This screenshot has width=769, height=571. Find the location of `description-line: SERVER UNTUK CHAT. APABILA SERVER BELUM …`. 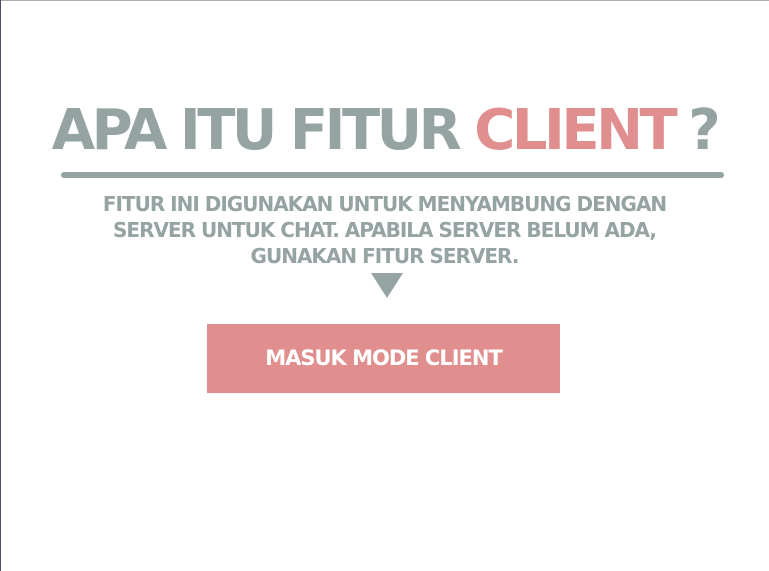

description-line: SERVER UNTUK CHAT. APABILA SERVER BELUM … is located at coordinates (385, 230).